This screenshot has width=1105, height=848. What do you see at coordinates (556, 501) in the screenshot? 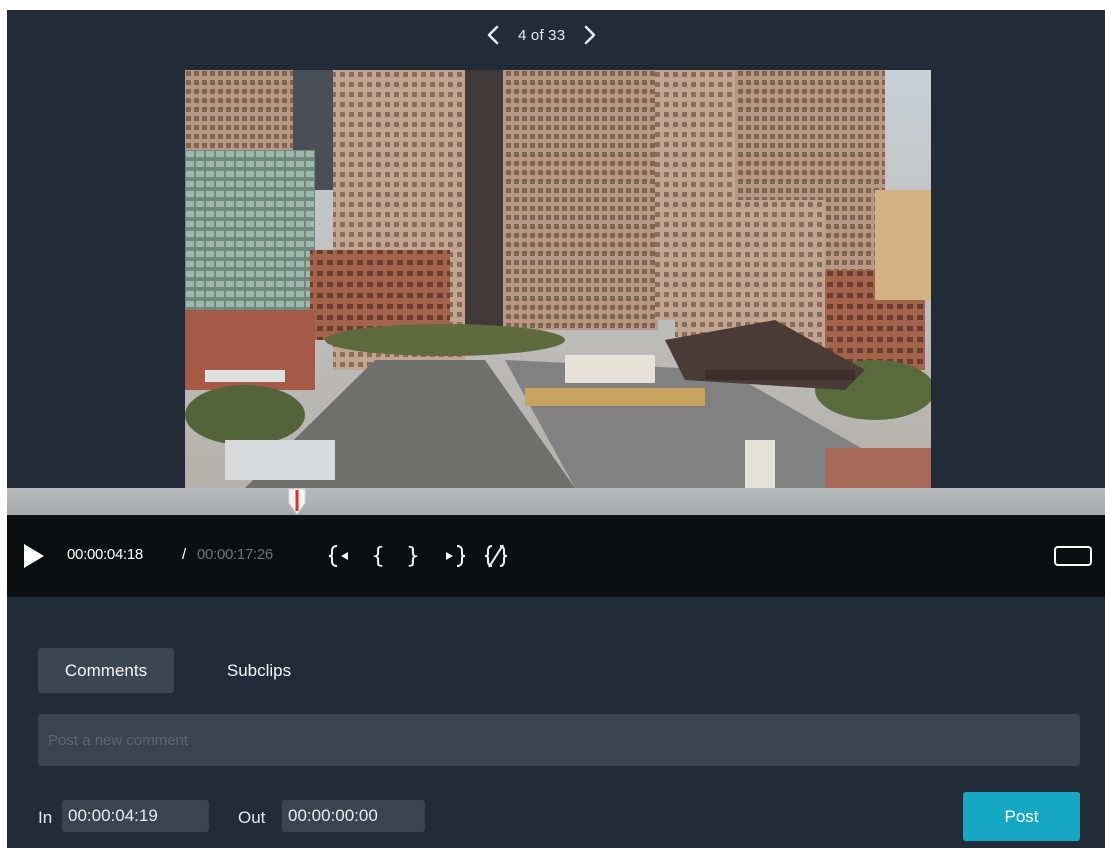
I see `timeline-scrubber` at bounding box center [556, 501].